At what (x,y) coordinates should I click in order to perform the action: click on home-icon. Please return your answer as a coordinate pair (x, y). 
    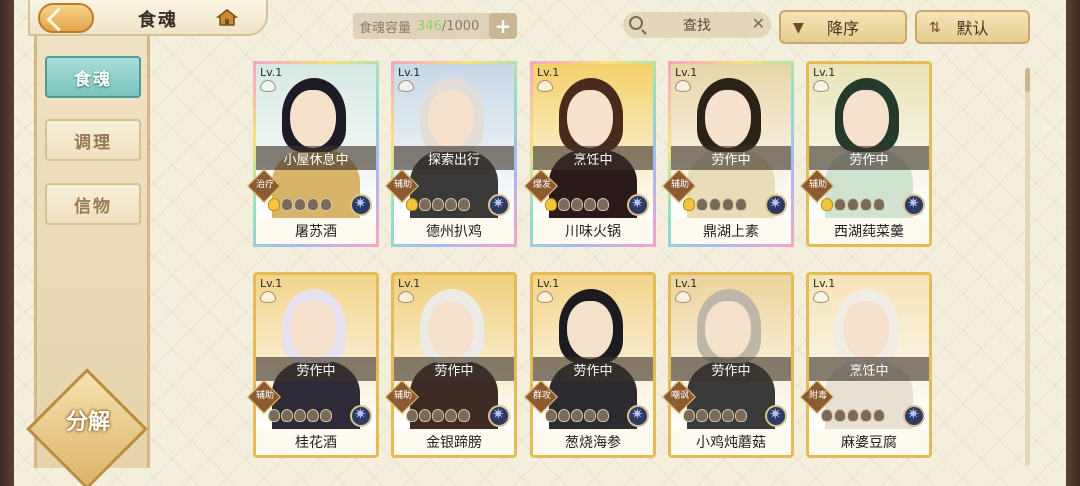
    Looking at the image, I should click on (227, 18).